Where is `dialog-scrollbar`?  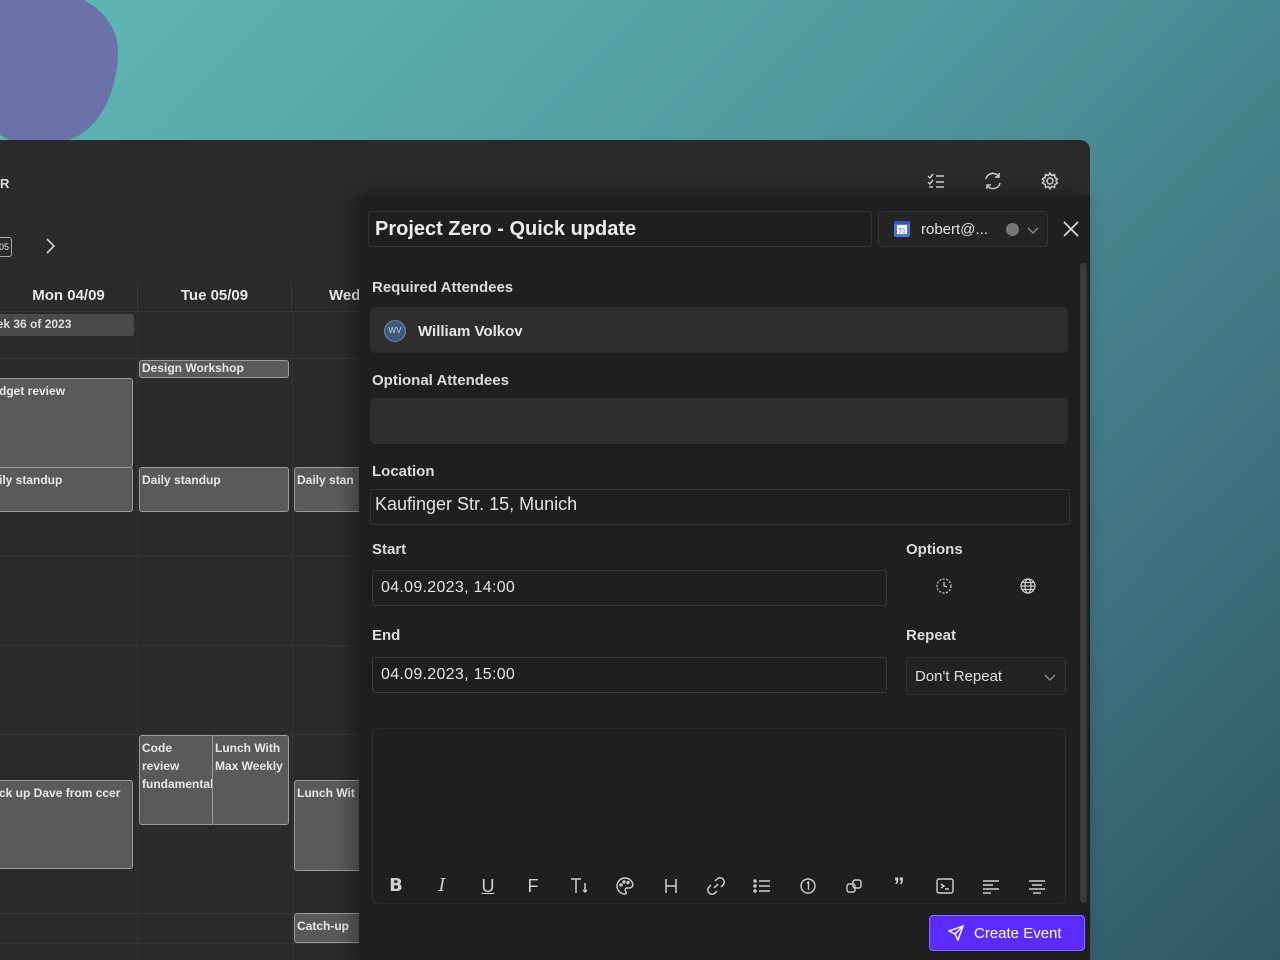 dialog-scrollbar is located at coordinates (1083, 583).